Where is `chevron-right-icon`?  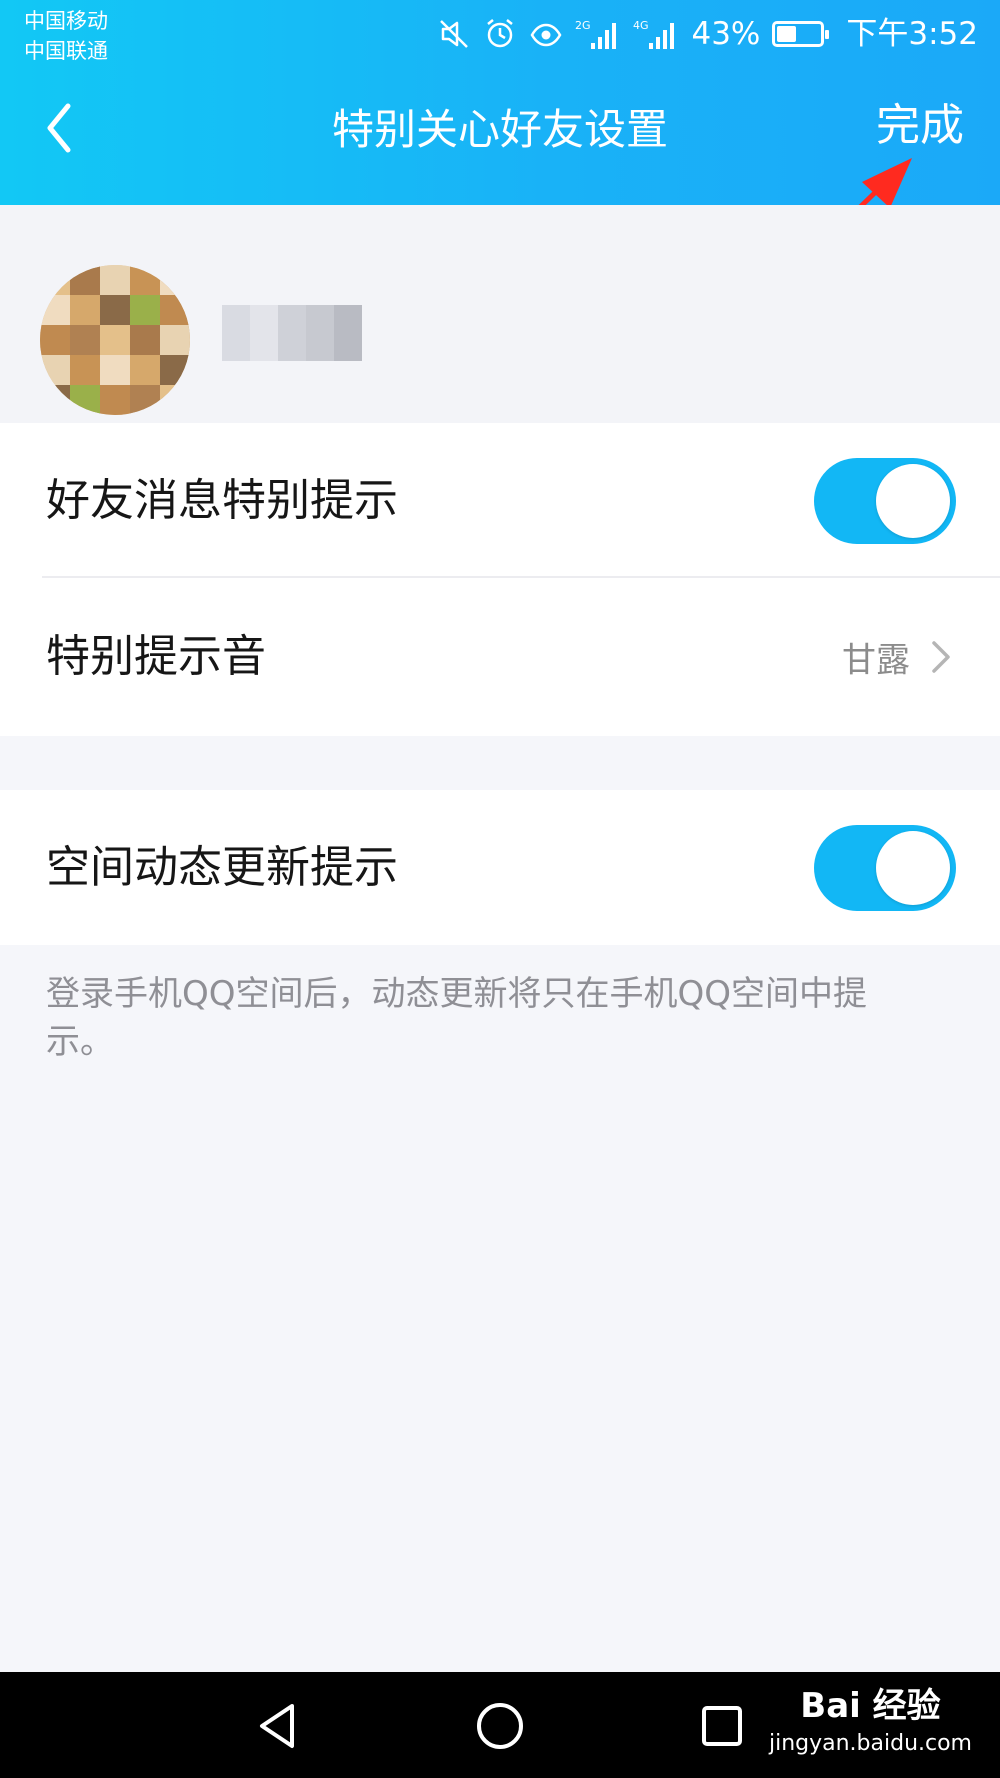 chevron-right-icon is located at coordinates (941, 657).